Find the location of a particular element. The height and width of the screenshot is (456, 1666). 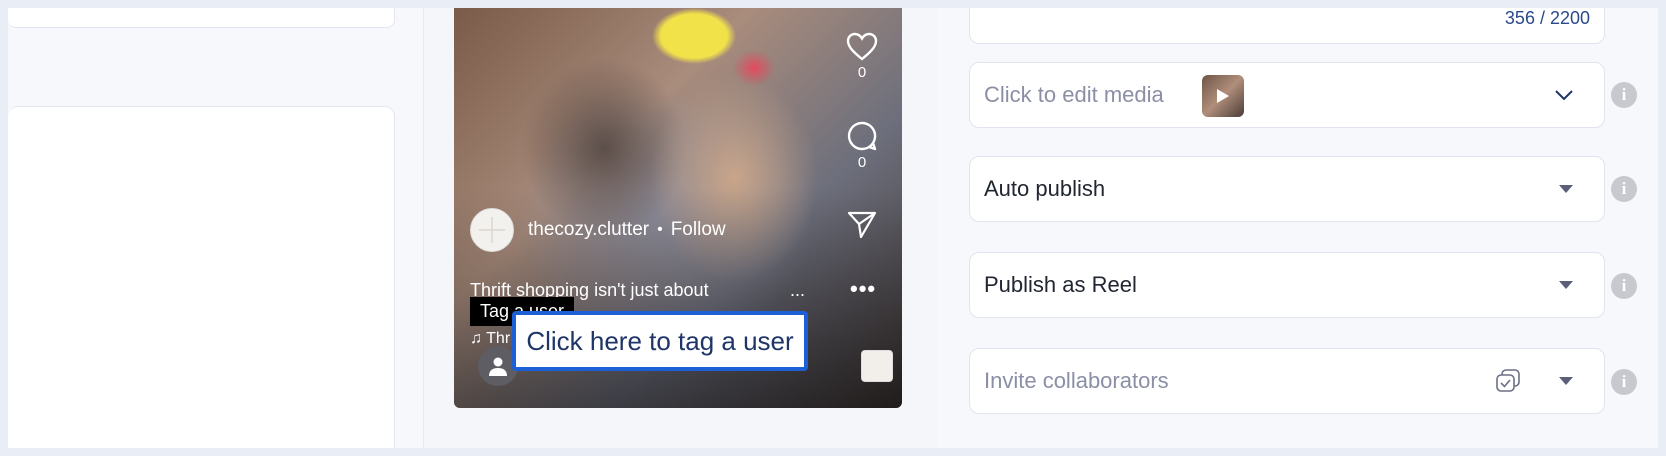

caption-field: 356 / 2200 is located at coordinates (1287, 26).